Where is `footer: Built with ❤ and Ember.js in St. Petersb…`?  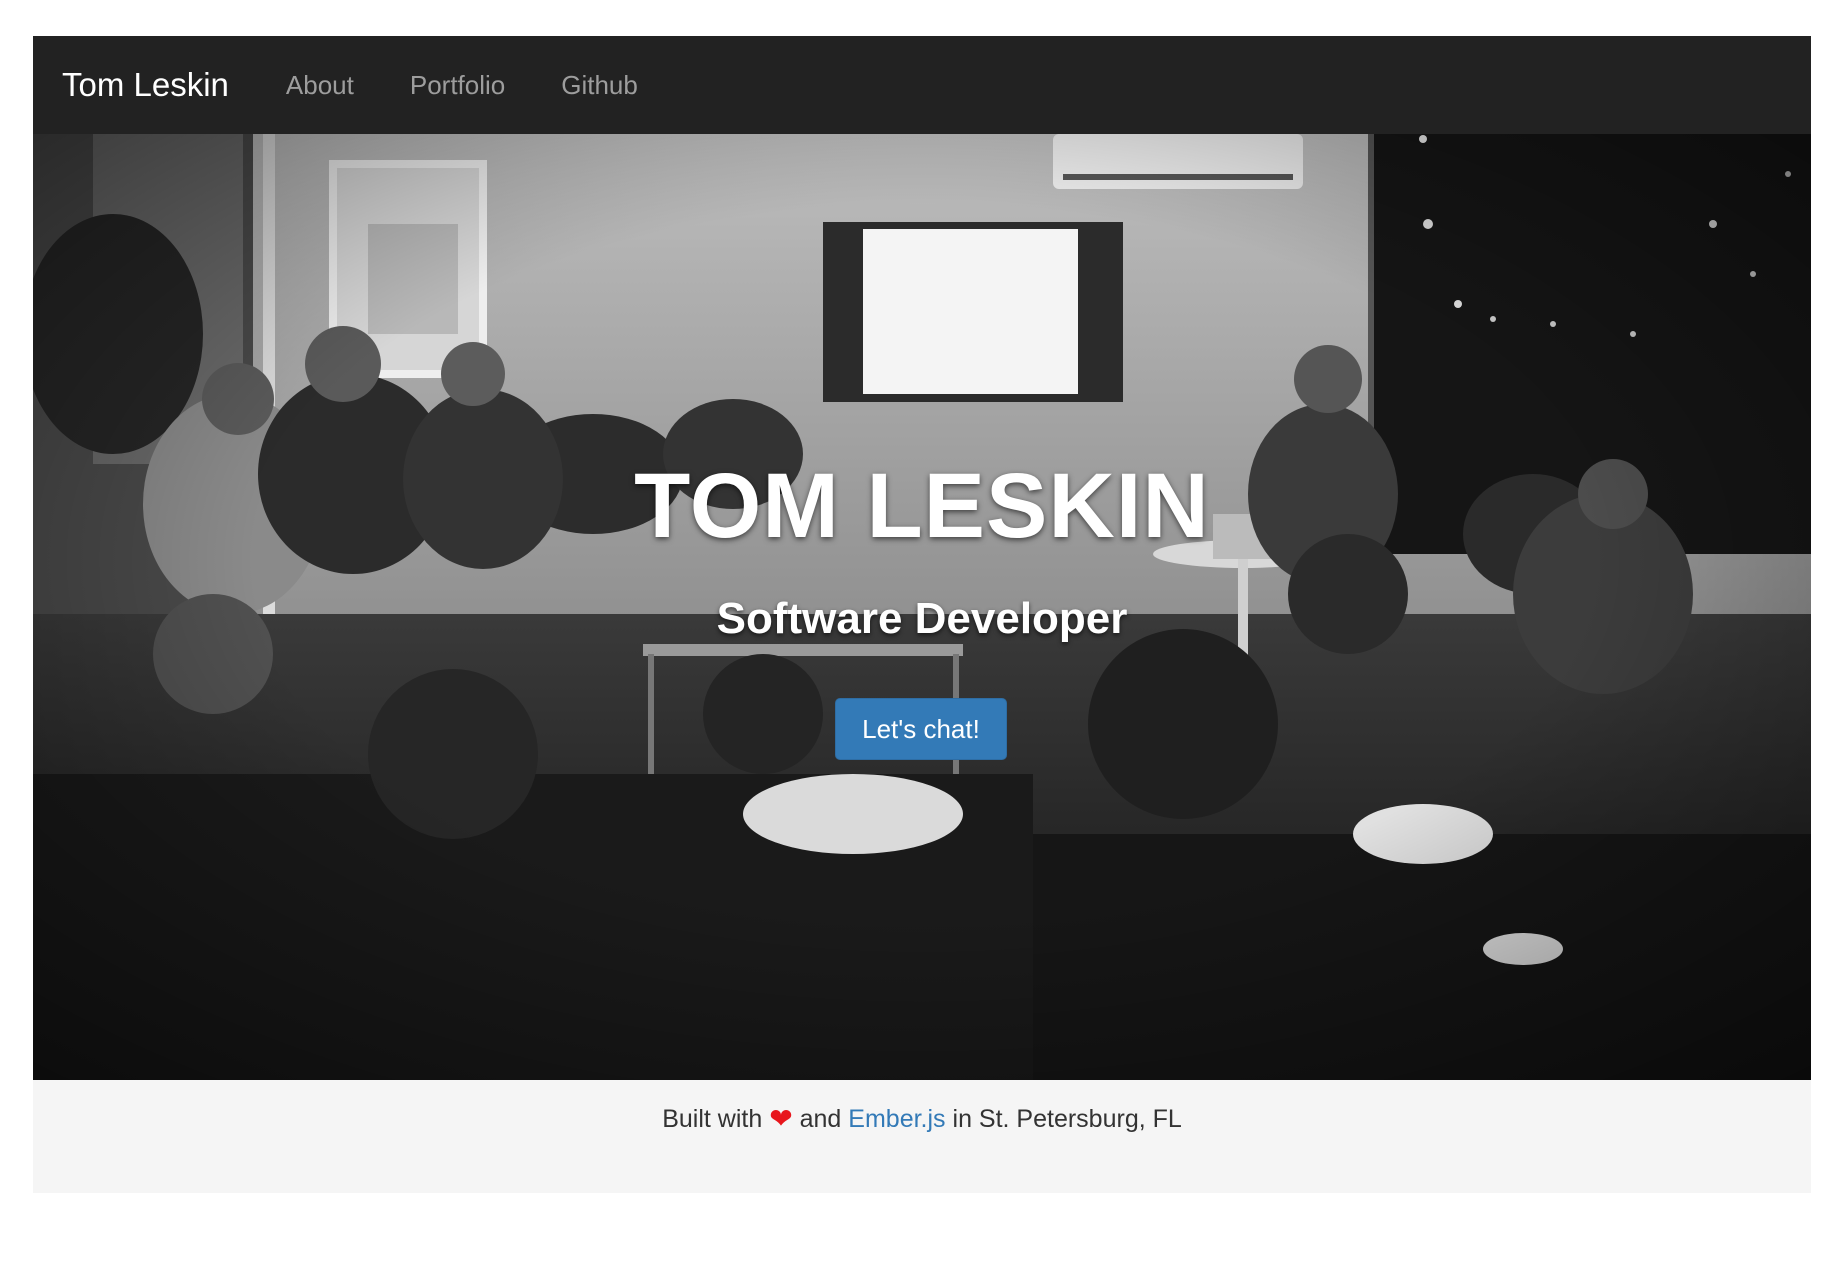
footer: Built with ❤ and Ember.js in St. Petersb… is located at coordinates (922, 1136).